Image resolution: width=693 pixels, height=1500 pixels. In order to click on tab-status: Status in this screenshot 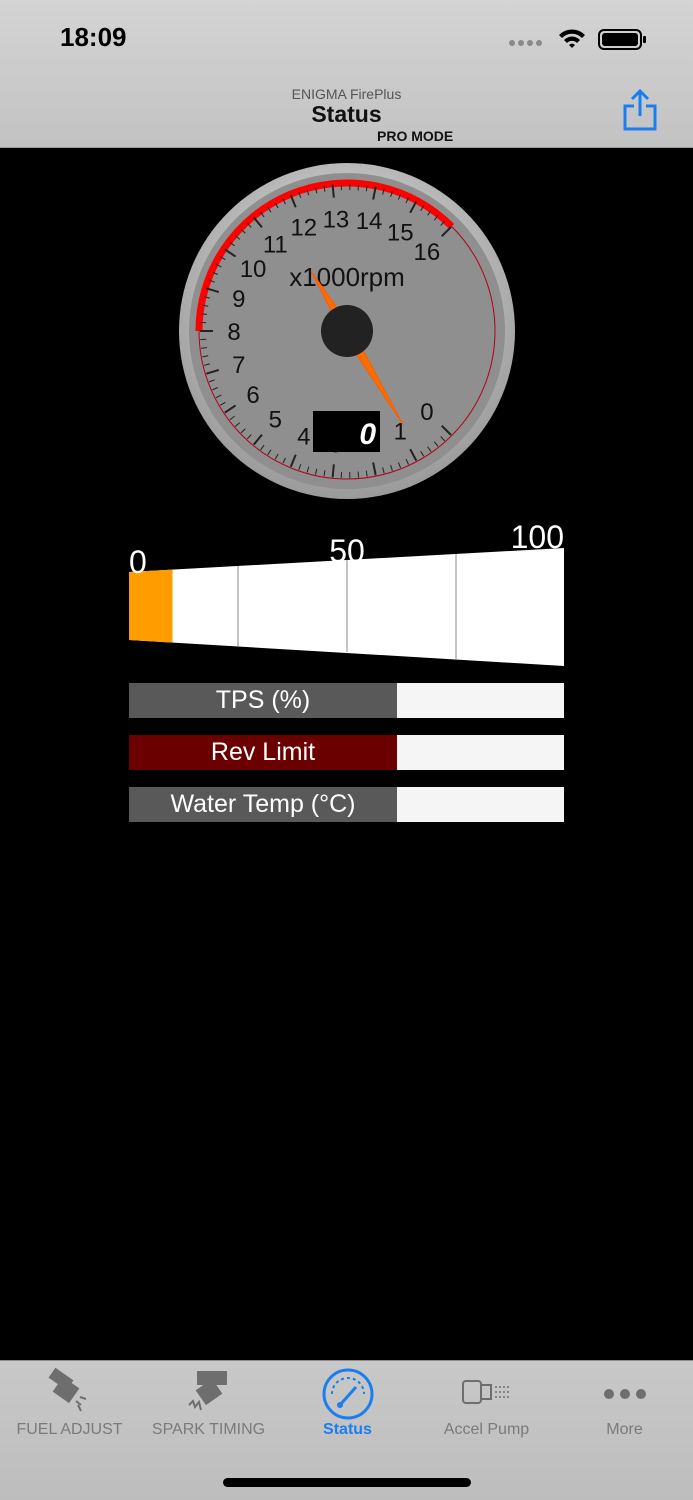, I will do `click(347, 1404)`.